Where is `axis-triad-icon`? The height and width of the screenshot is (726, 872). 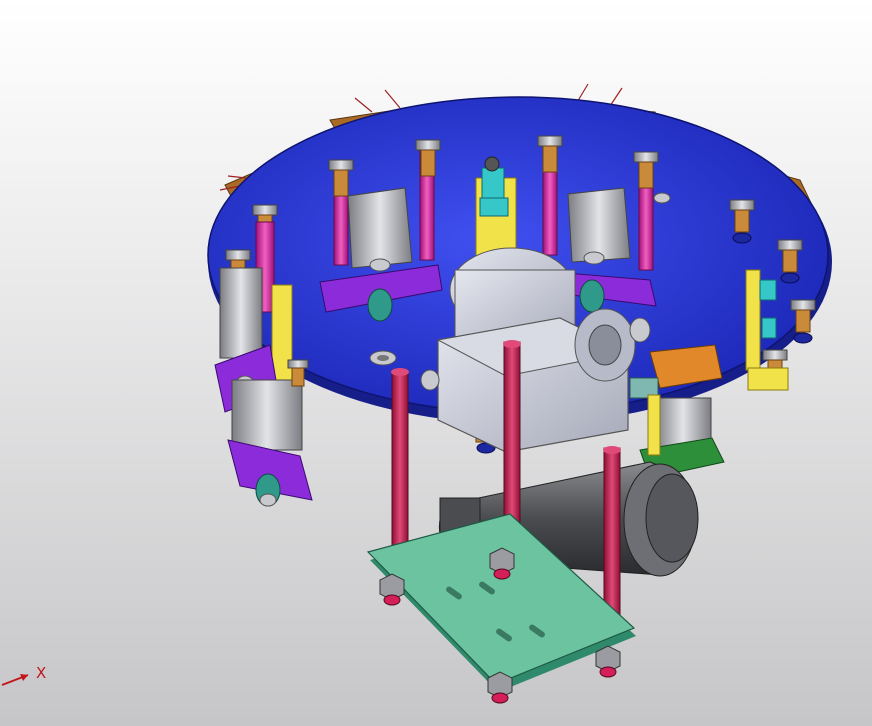 axis-triad-icon is located at coordinates (15, 680).